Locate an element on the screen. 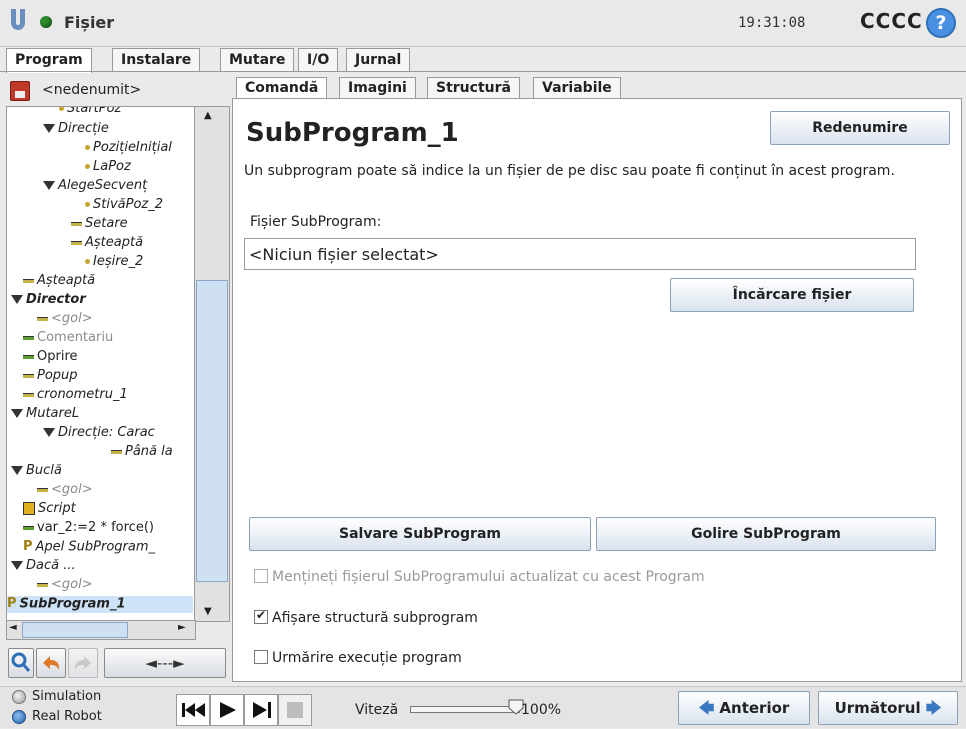 This screenshot has height=729, width=966. tree-node: Script is located at coordinates (49, 509).